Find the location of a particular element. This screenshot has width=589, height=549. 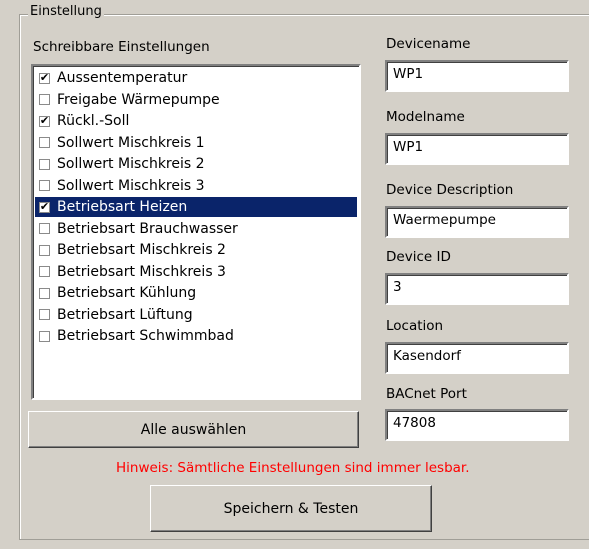

list-item-label: Sollwert Mischkreis 1 is located at coordinates (131, 142).